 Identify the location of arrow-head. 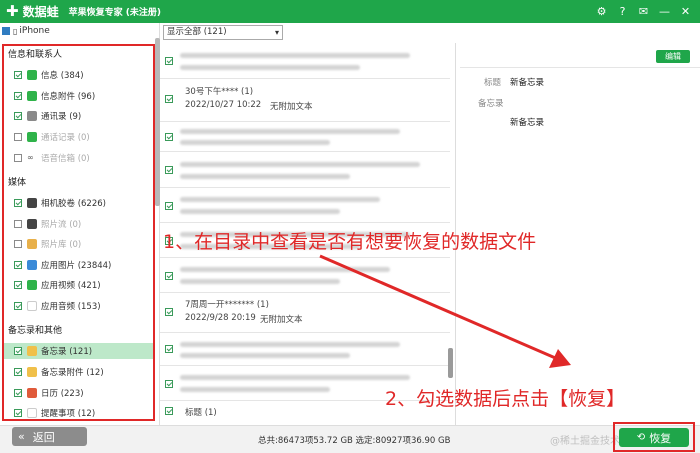
(560, 358).